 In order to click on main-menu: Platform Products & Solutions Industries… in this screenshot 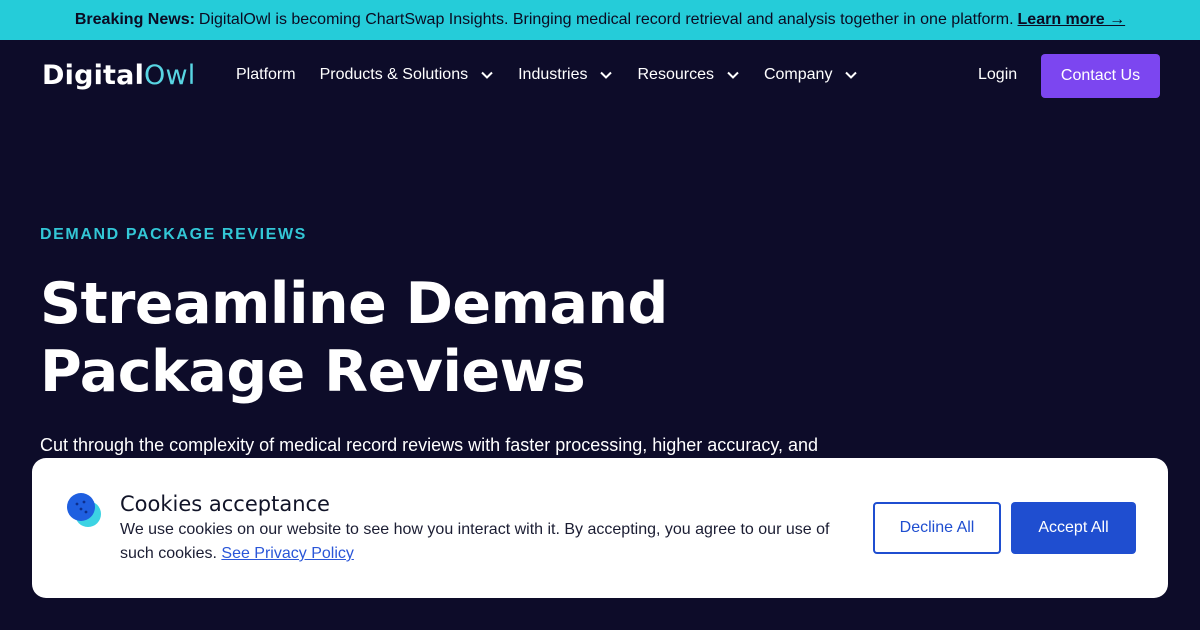, I will do `click(559, 75)`.